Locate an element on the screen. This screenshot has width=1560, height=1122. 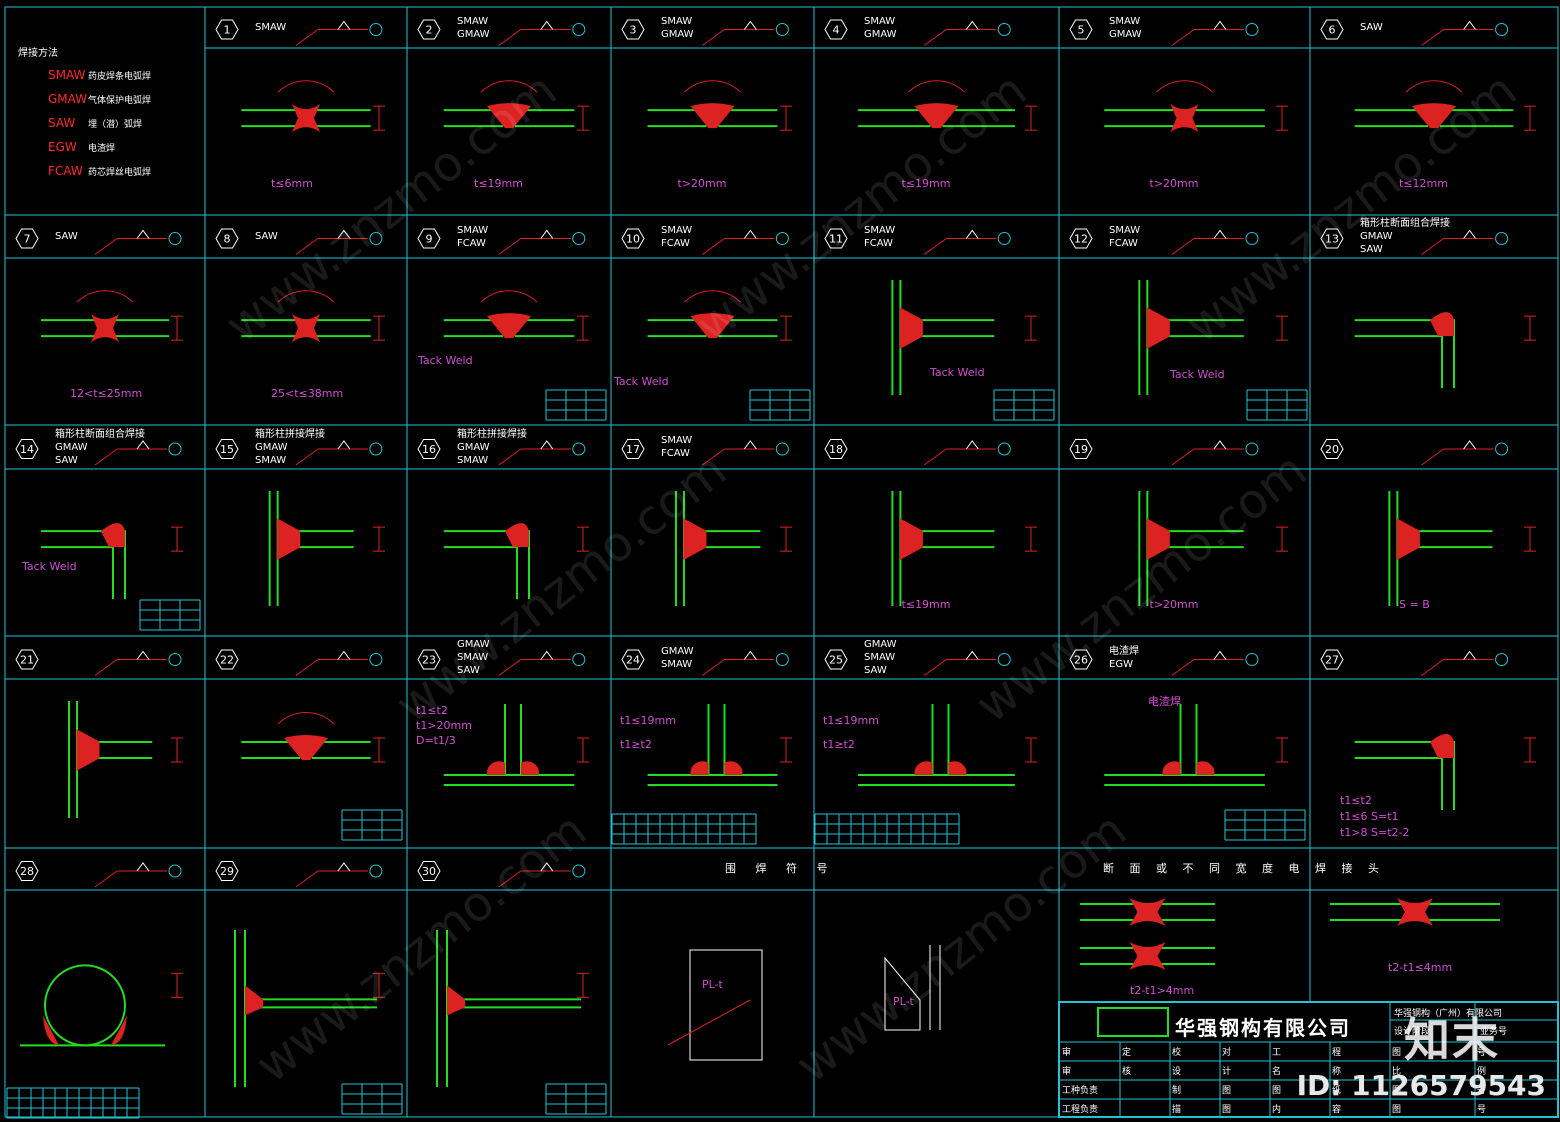
title-block-cell: 工 is located at coordinates (1277, 1053).